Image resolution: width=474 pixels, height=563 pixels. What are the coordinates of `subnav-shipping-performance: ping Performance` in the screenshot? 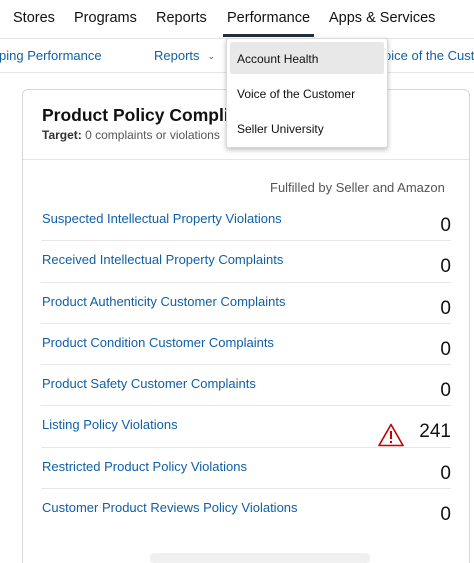 It's located at (51, 55).